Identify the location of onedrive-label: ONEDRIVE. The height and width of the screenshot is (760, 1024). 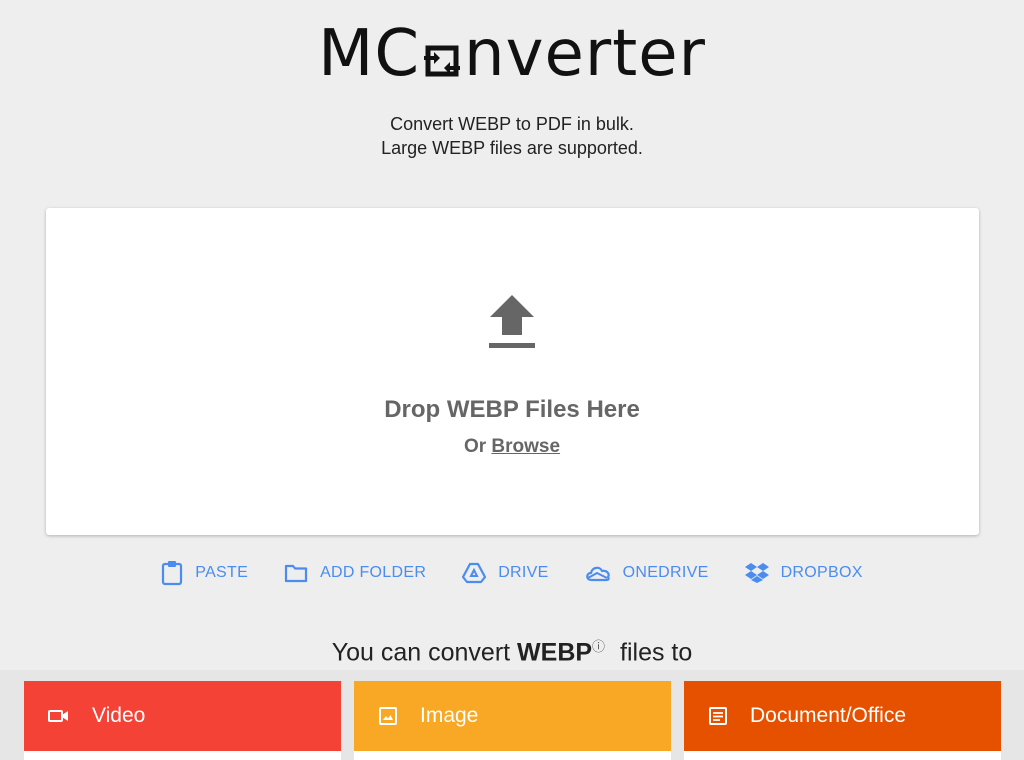
(665, 572).